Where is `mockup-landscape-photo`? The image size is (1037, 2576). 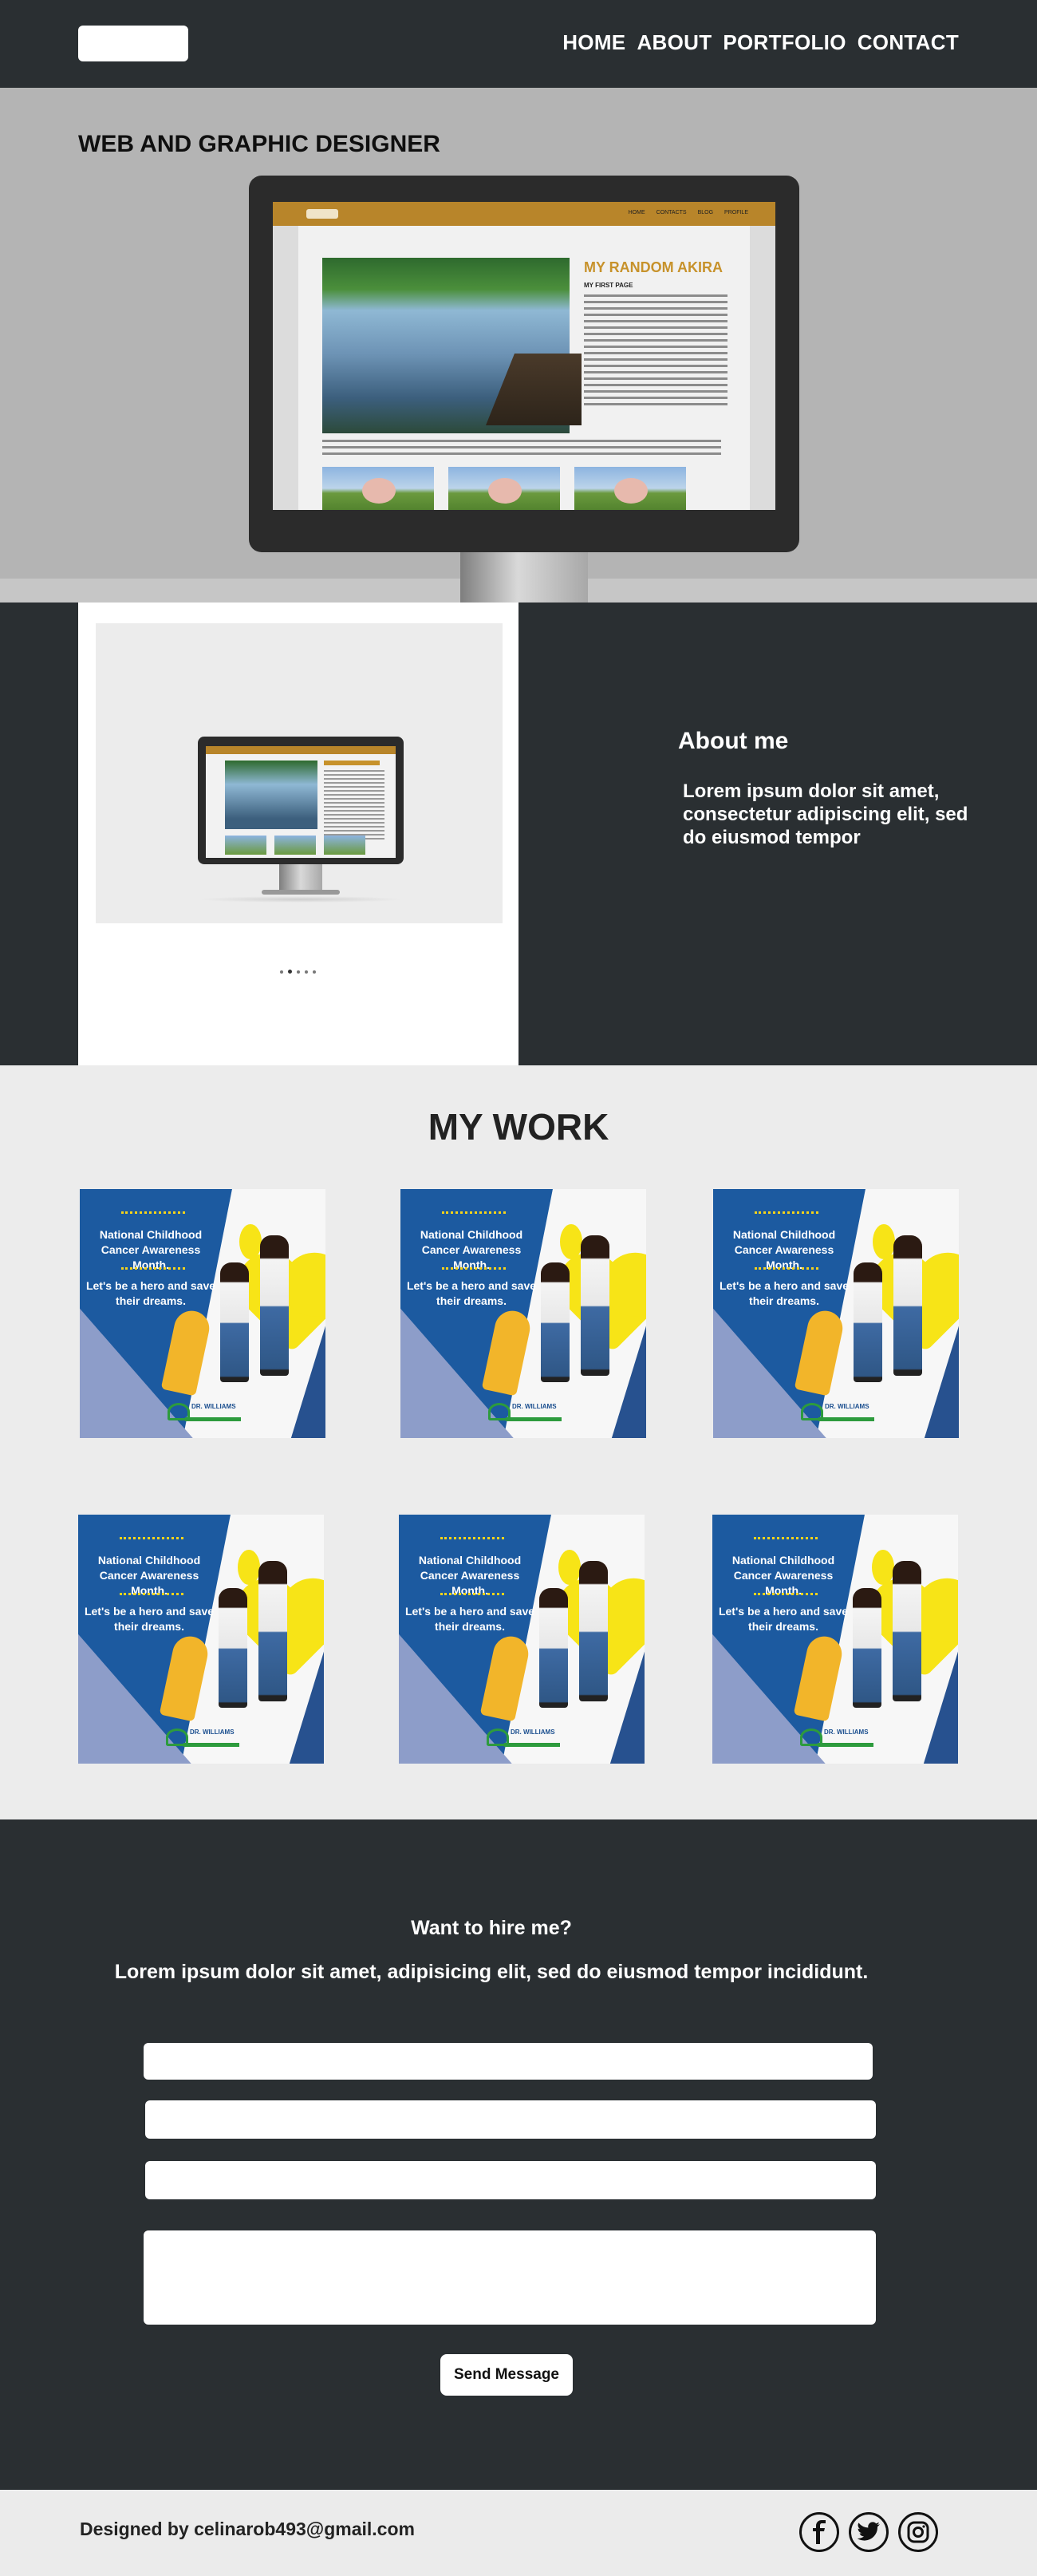
mockup-landscape-photo is located at coordinates (452, 345).